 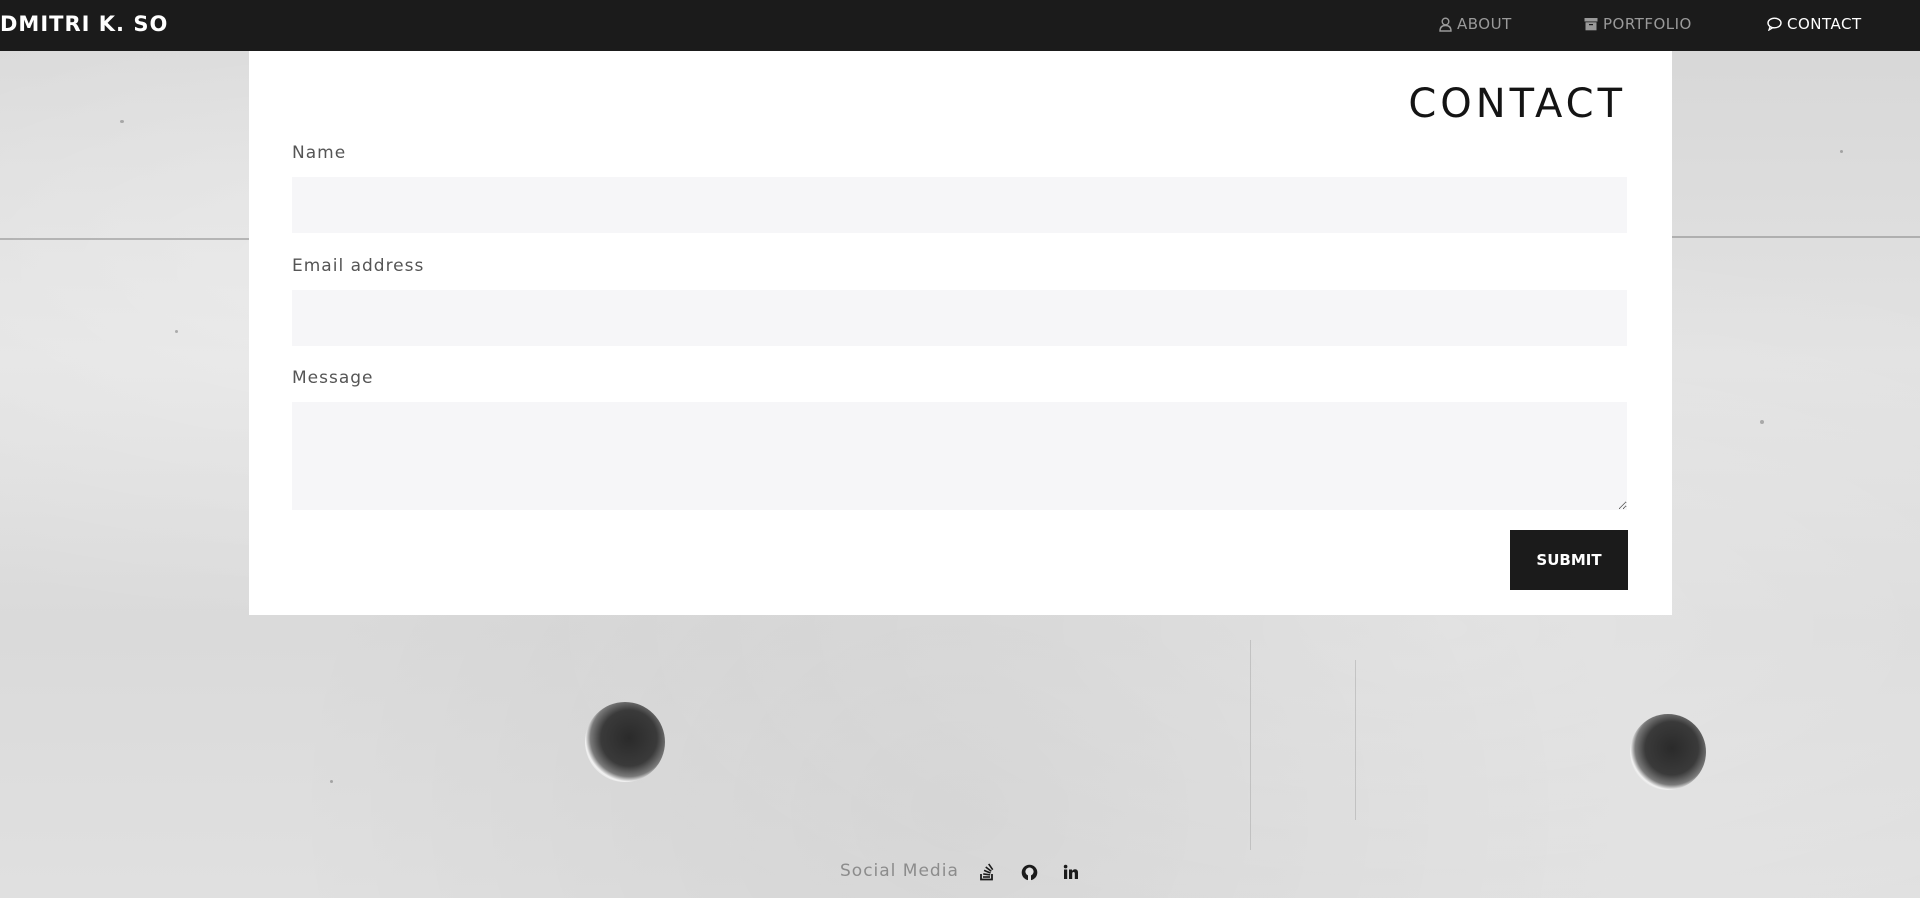 What do you see at coordinates (1591, 24) in the screenshot?
I see `archive-icon` at bounding box center [1591, 24].